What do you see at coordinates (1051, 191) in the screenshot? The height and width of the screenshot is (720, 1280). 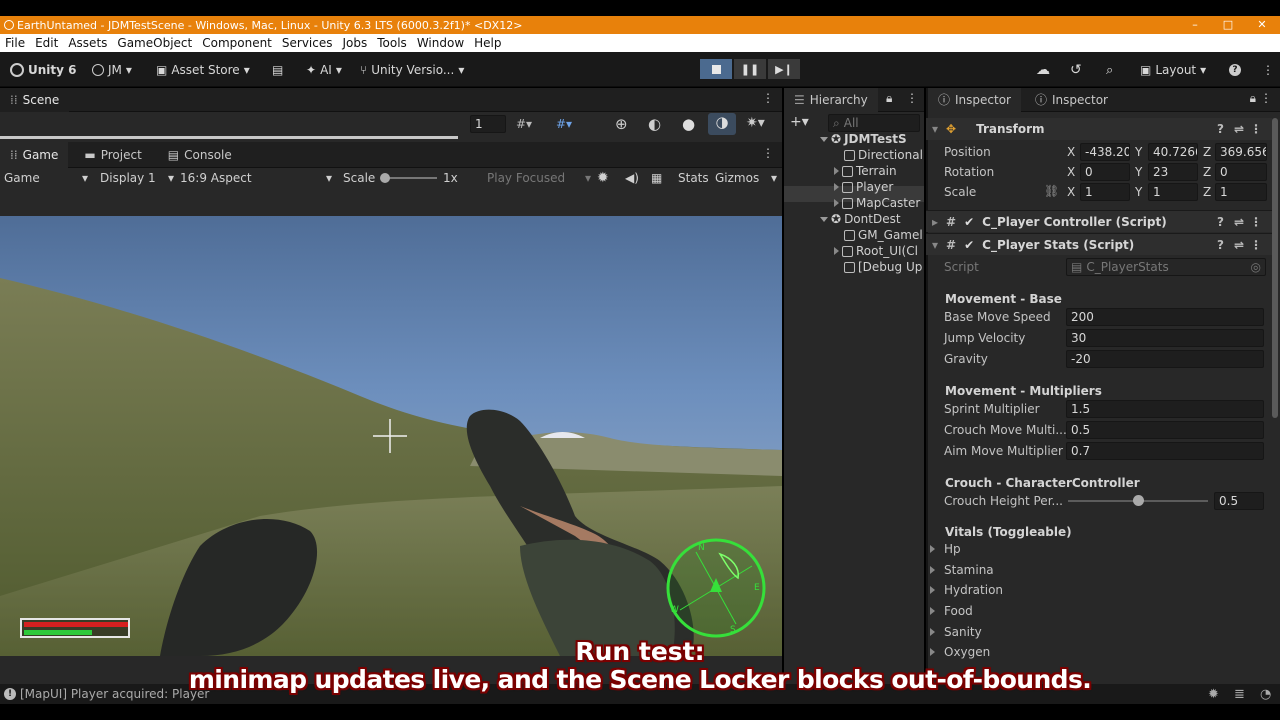 I see `link-icon: ⛓` at bounding box center [1051, 191].